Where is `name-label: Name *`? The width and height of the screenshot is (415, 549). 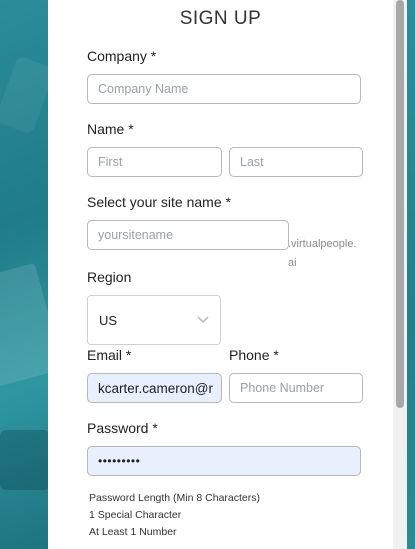
name-label: Name * is located at coordinates (110, 129).